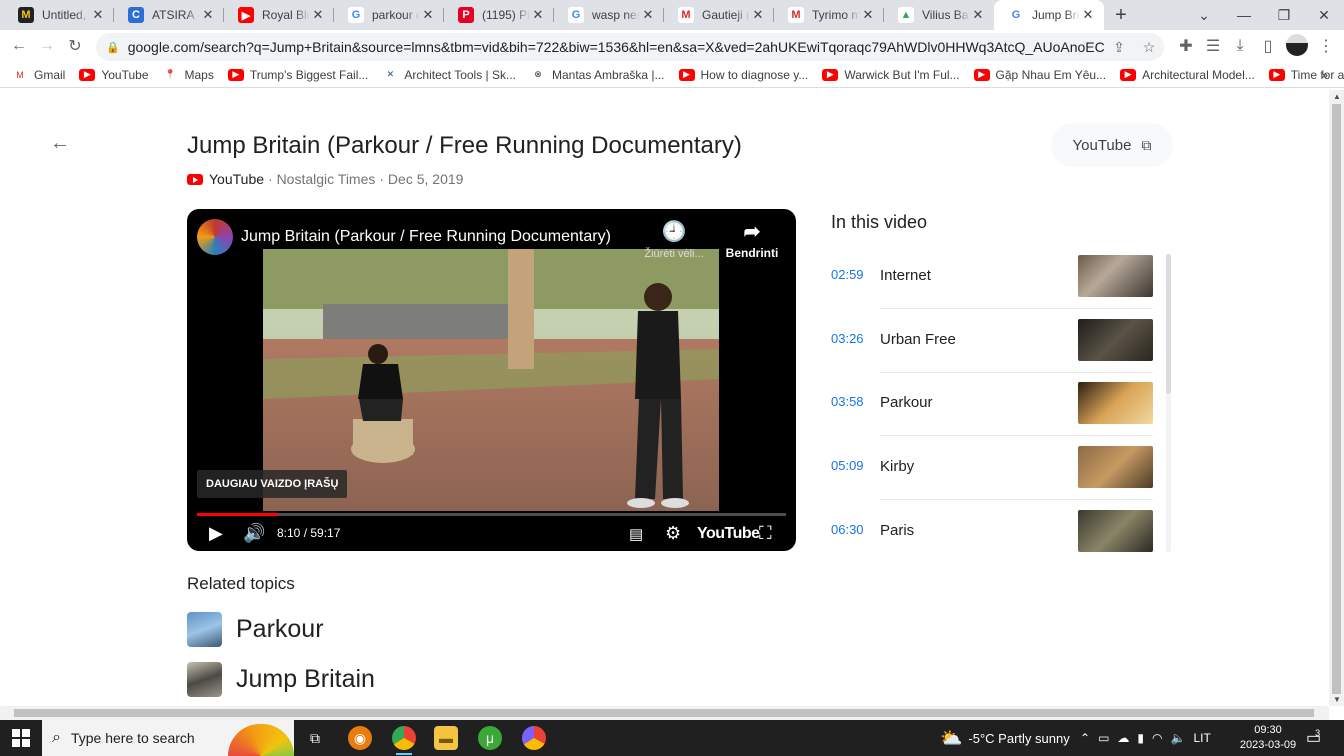  What do you see at coordinates (1085, 738) in the screenshot?
I see `chevron-up-icon: ⌃` at bounding box center [1085, 738].